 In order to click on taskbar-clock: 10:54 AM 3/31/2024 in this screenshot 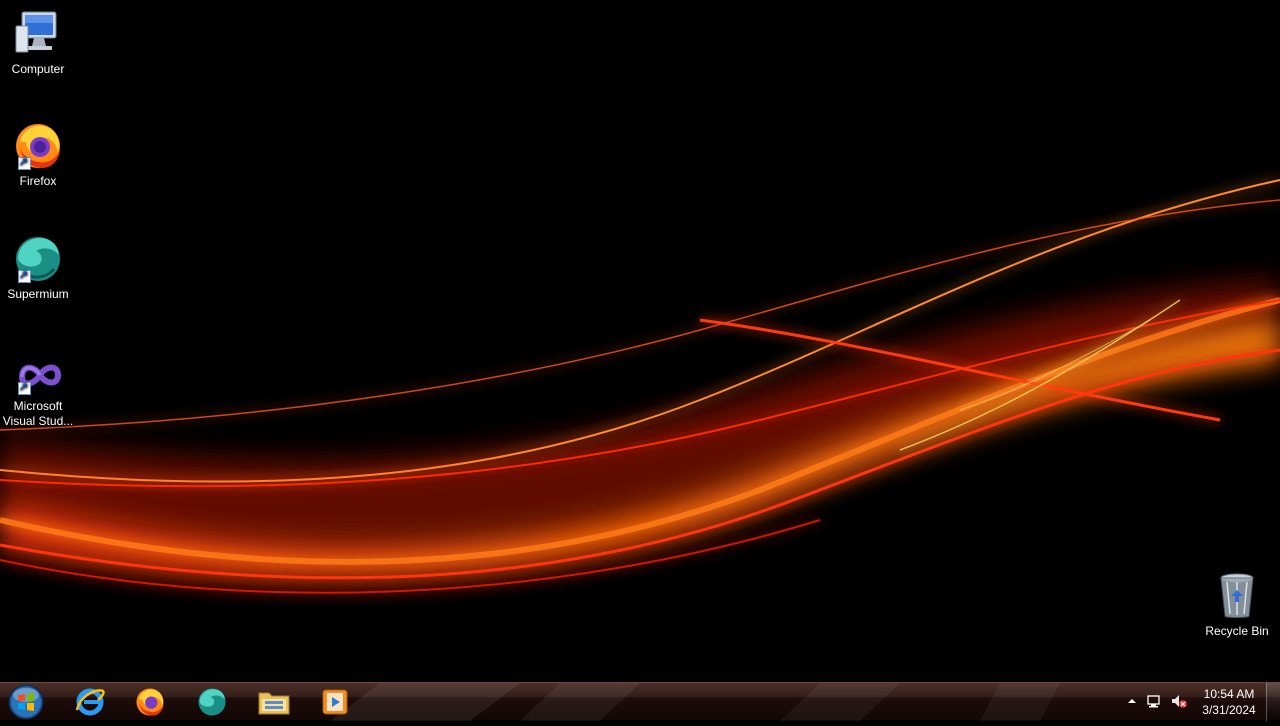, I will do `click(1229, 702)`.